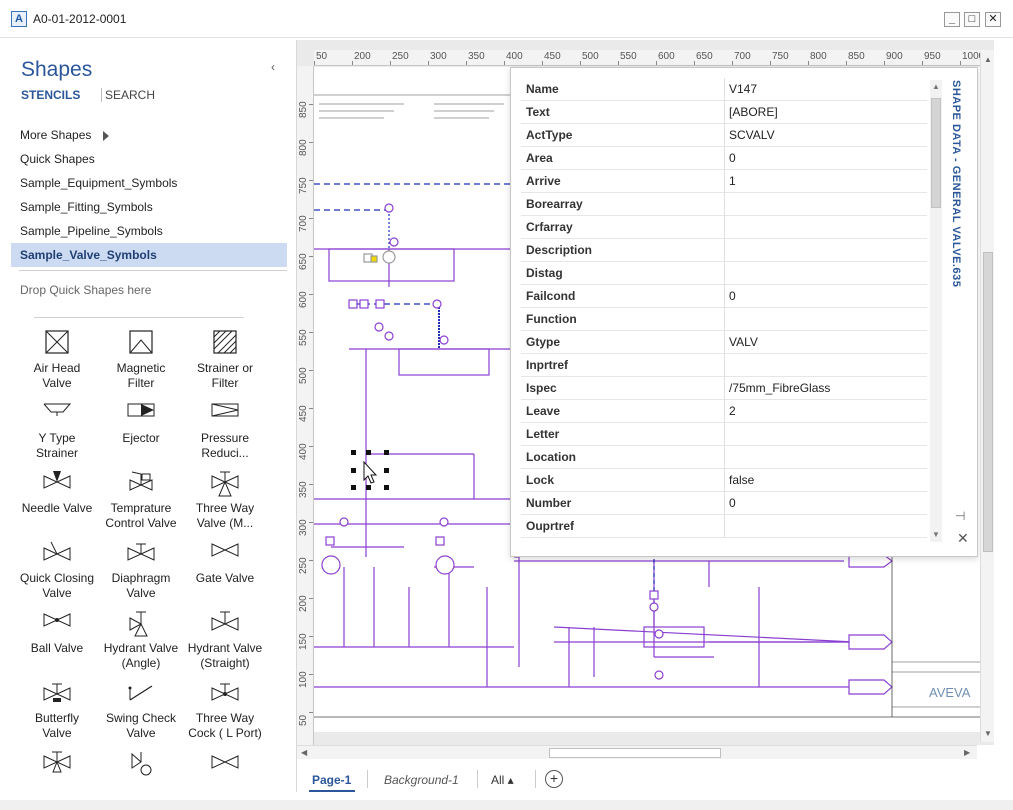  Describe the element at coordinates (225, 770) in the screenshot. I see `shape-cock` at that location.